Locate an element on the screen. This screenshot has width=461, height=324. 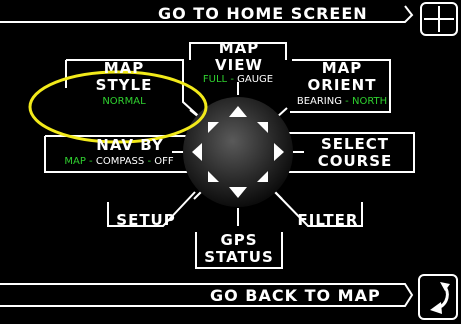
go-to-home-screen-button: GO TO HOME SCREEN is located at coordinates (263, 13).